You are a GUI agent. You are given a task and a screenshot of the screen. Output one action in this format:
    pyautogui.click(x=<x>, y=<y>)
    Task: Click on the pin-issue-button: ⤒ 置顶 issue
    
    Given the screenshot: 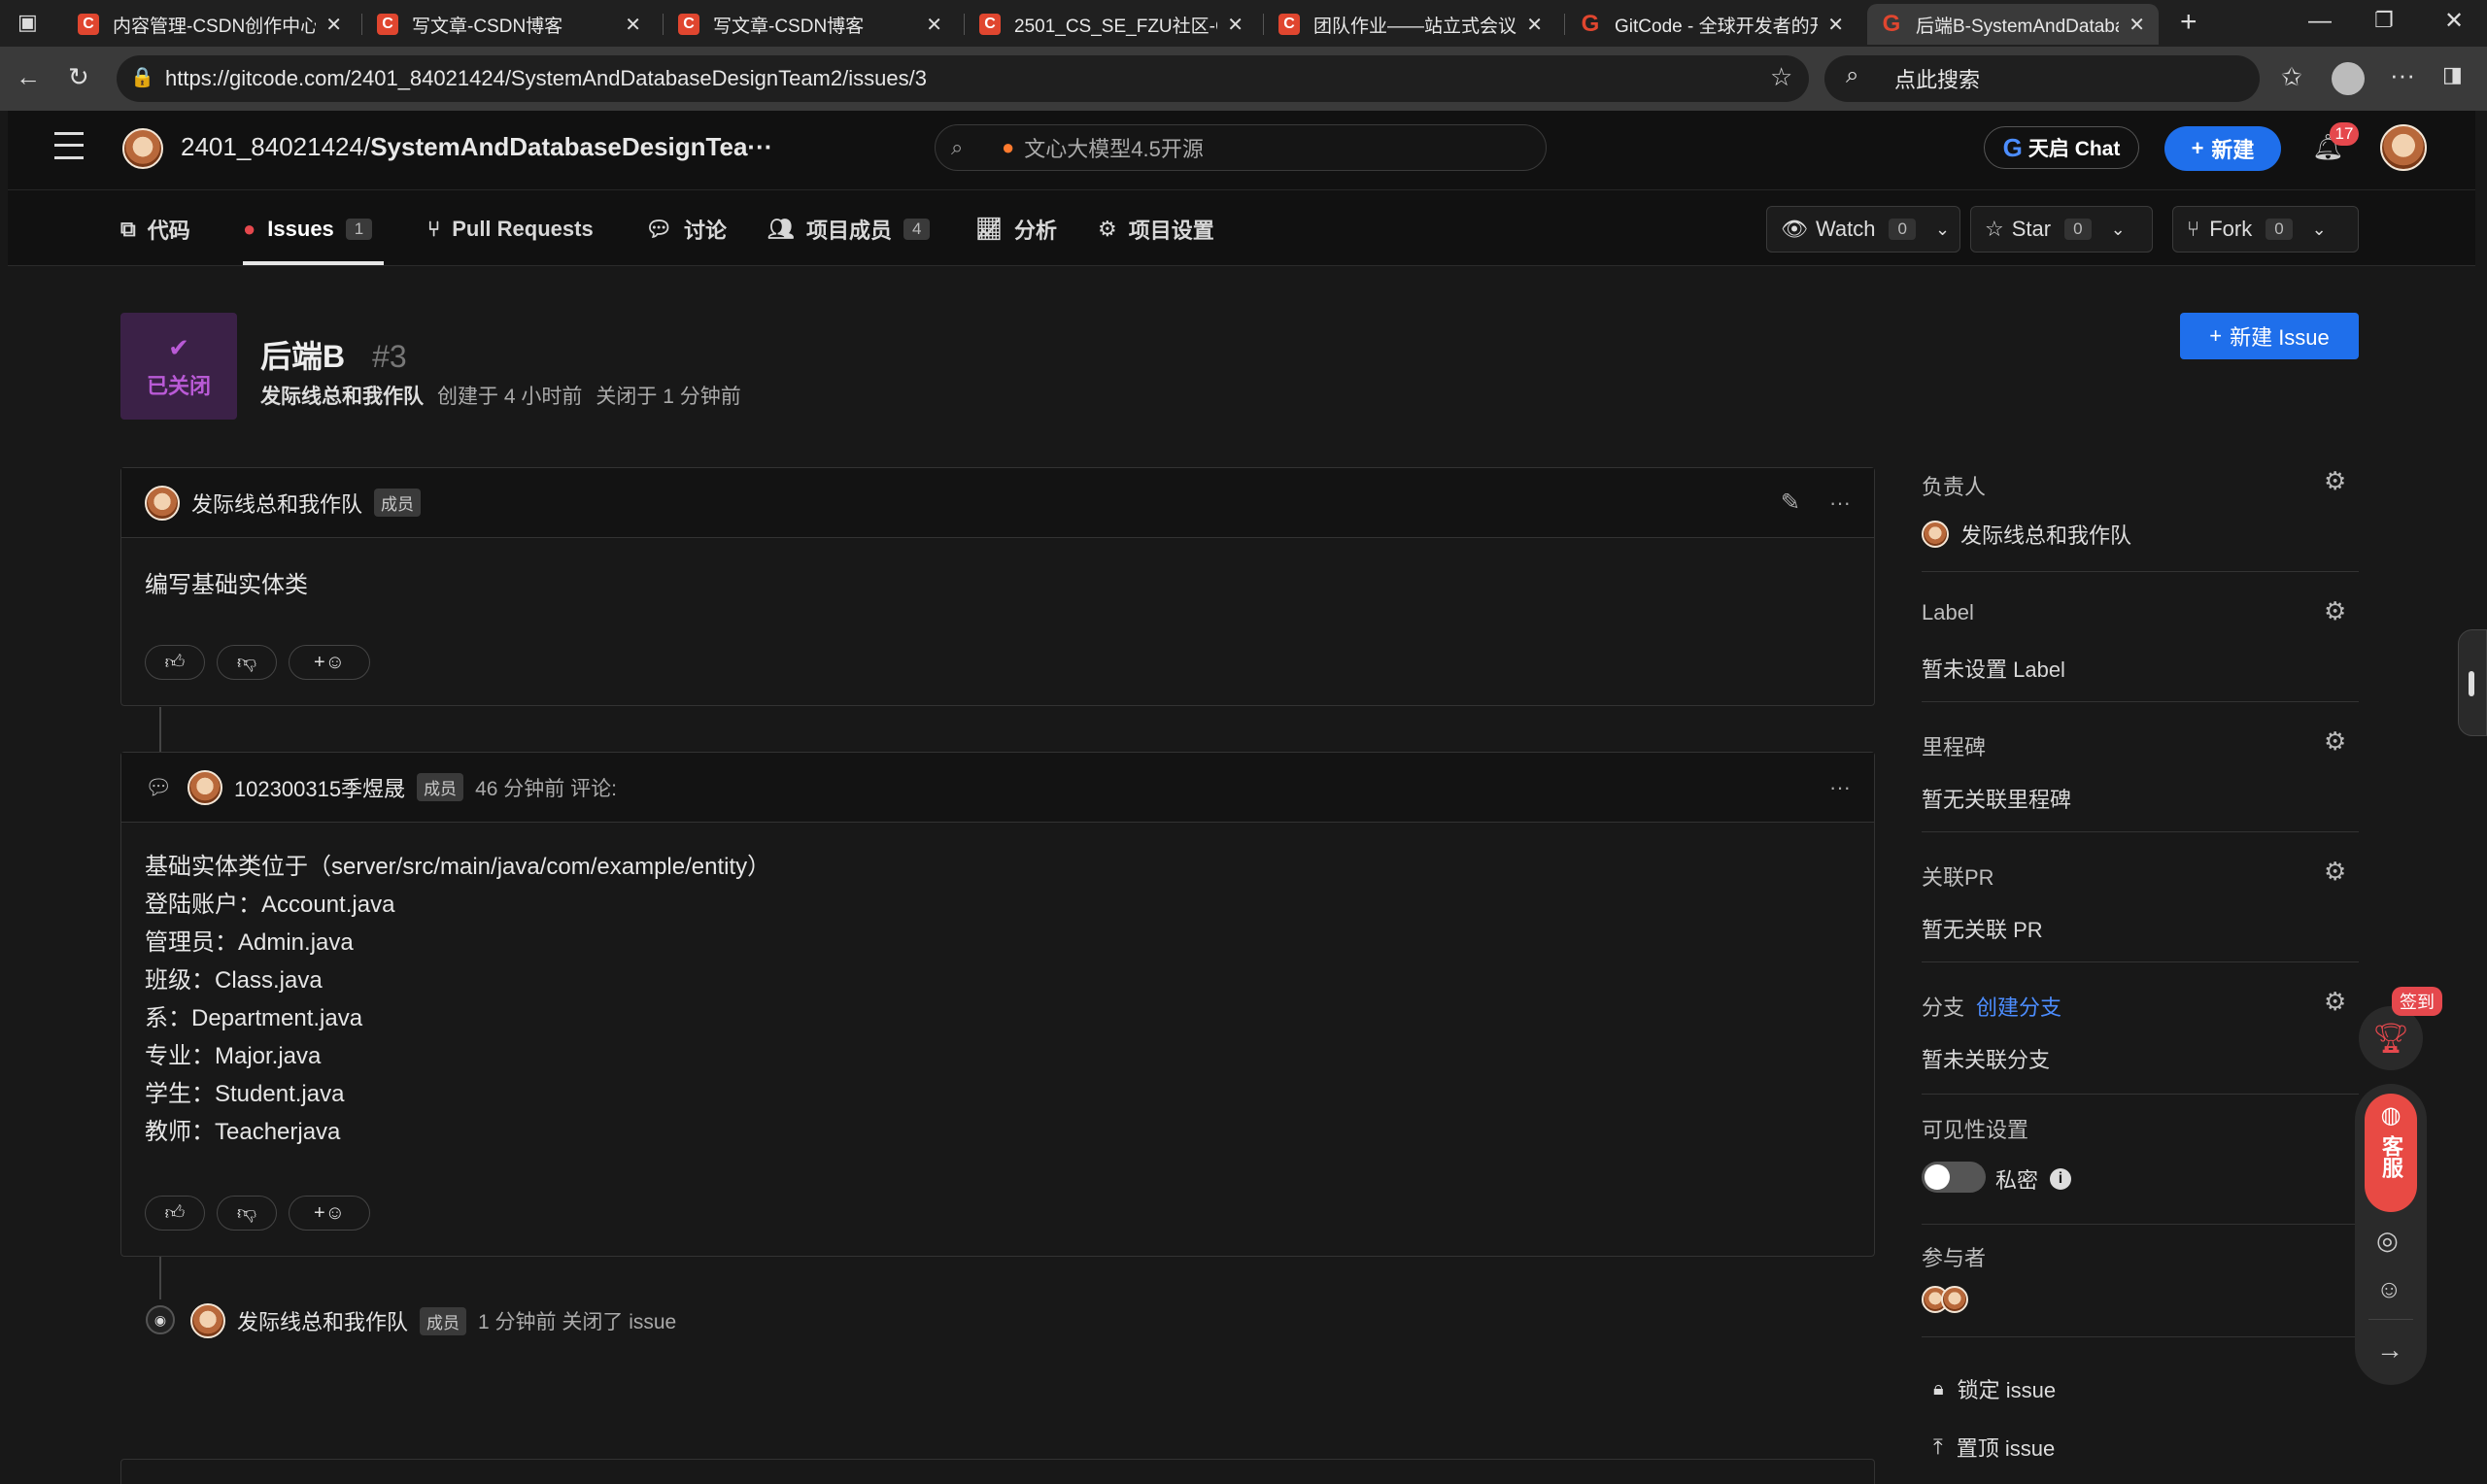 What is the action you would take?
    pyautogui.click(x=1994, y=1447)
    